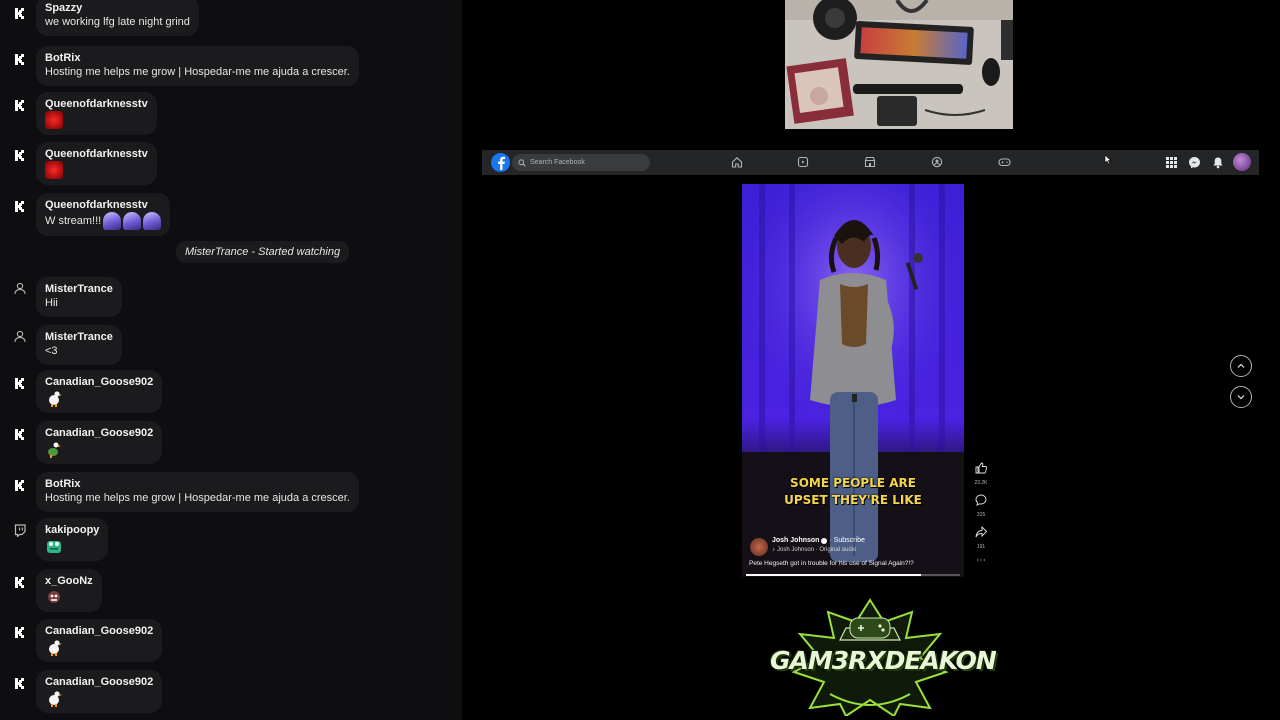 The image size is (1280, 720). Describe the element at coordinates (795, 540) in the screenshot. I see `author-name: Josh Johnson` at that location.